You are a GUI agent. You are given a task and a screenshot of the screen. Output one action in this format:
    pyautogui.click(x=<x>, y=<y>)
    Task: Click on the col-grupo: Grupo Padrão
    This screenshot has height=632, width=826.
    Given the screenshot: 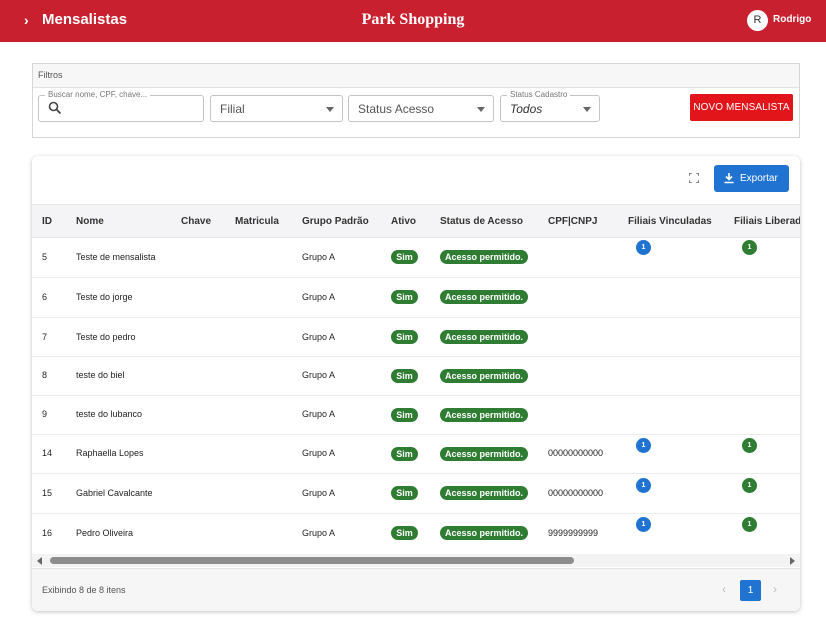 What is the action you would take?
    pyautogui.click(x=335, y=221)
    